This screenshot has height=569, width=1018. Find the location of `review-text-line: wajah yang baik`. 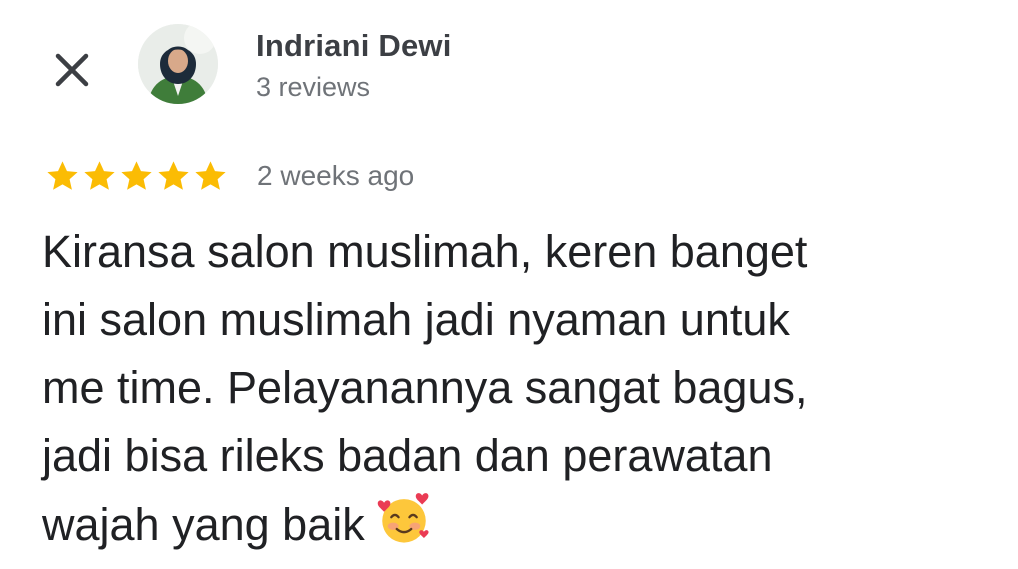

review-text-line: wajah yang baik is located at coordinates (203, 524).